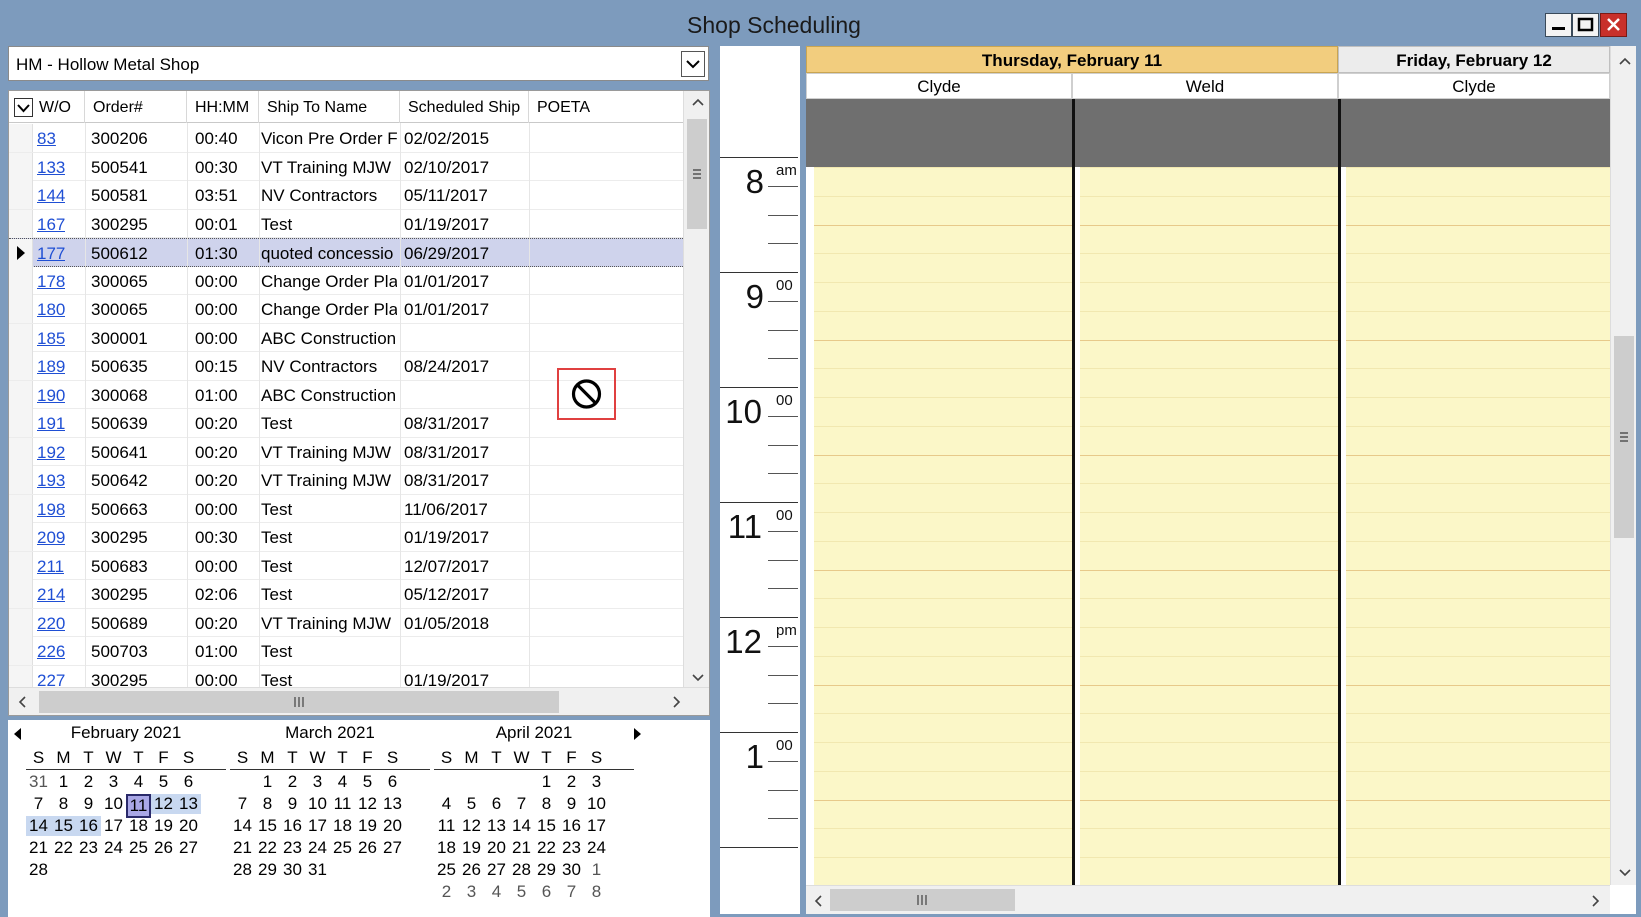 The height and width of the screenshot is (917, 1641). I want to click on wo-link: 83, so click(46, 139).